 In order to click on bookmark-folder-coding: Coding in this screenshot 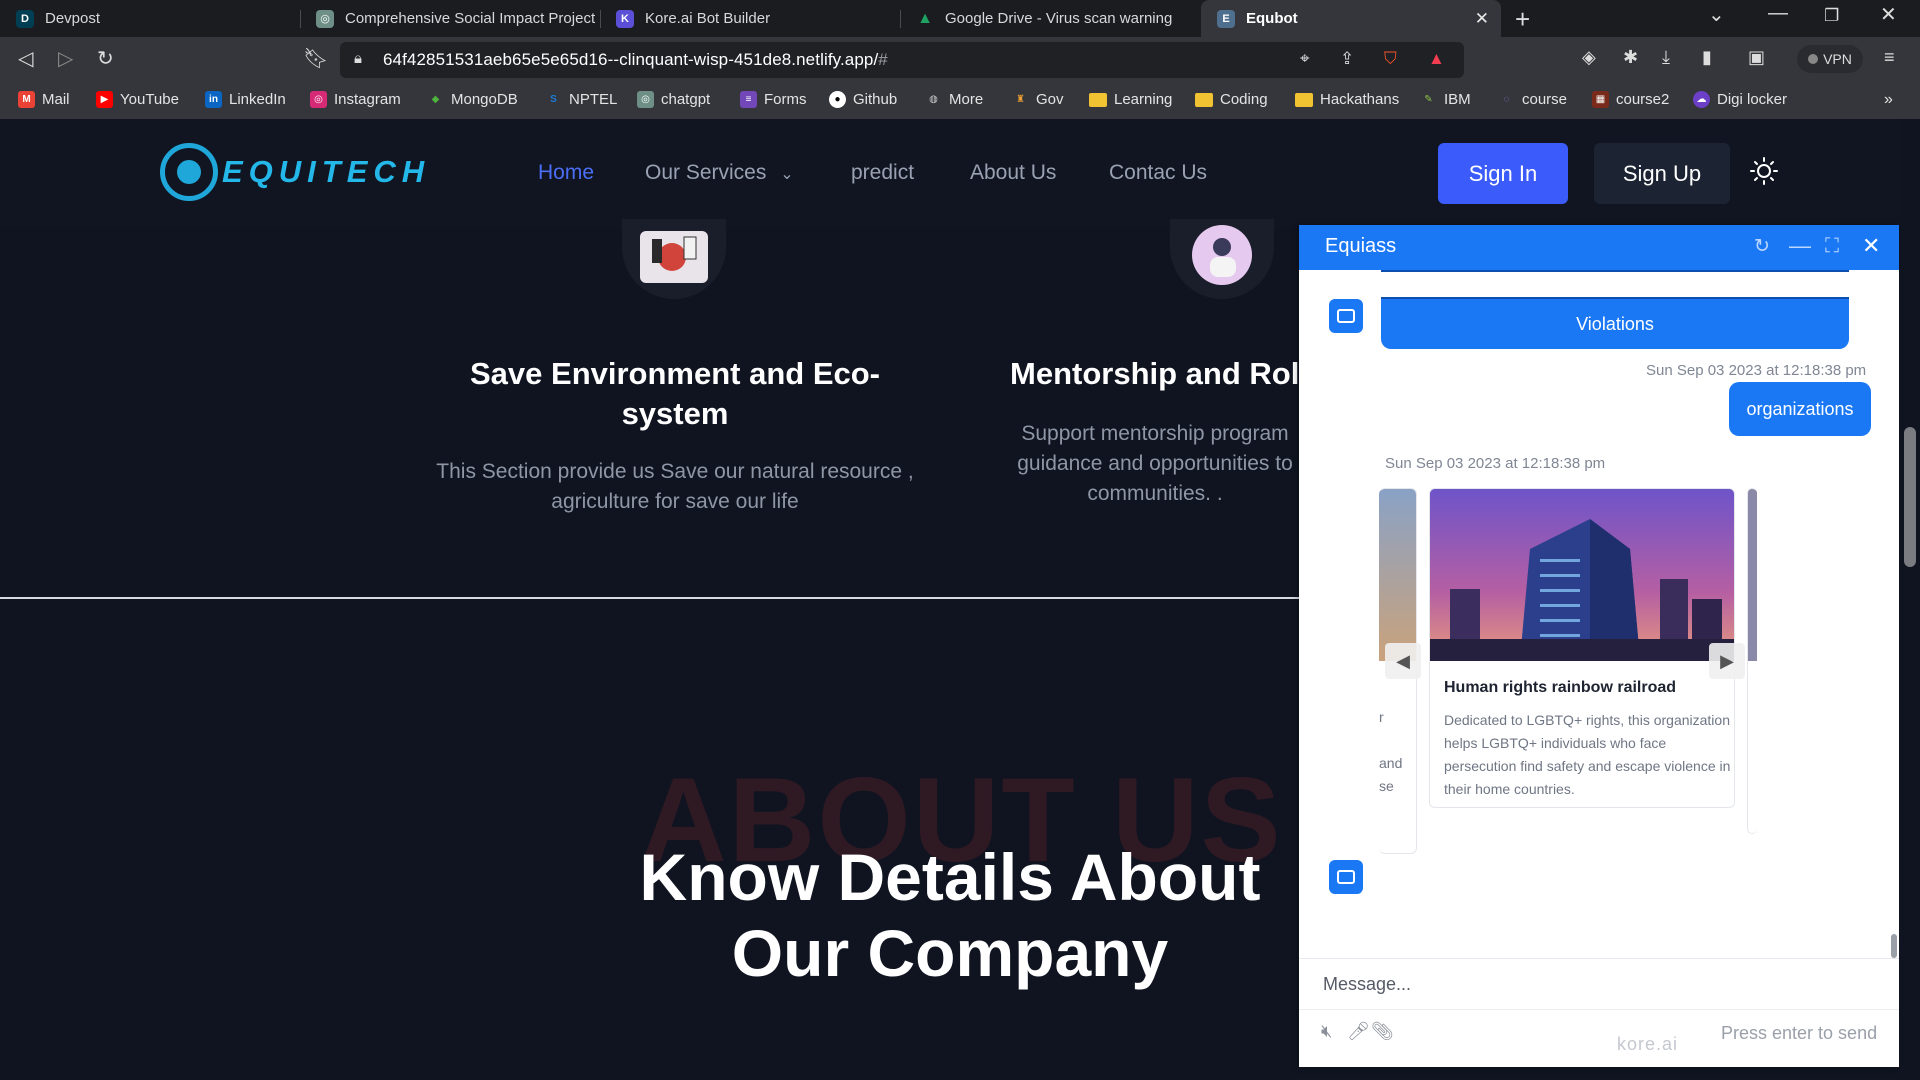, I will do `click(1231, 99)`.